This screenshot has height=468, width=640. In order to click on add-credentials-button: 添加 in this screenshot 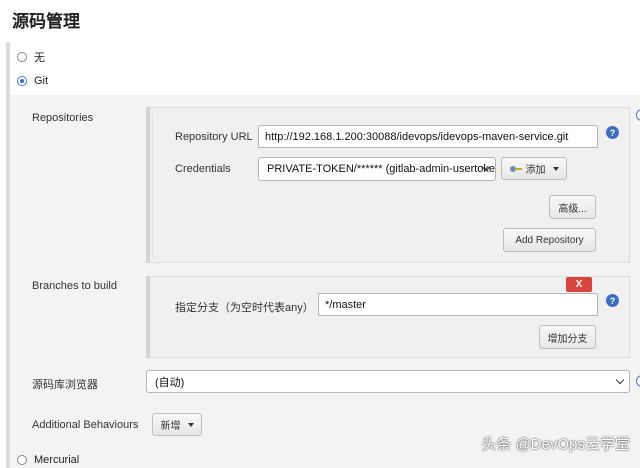, I will do `click(534, 168)`.